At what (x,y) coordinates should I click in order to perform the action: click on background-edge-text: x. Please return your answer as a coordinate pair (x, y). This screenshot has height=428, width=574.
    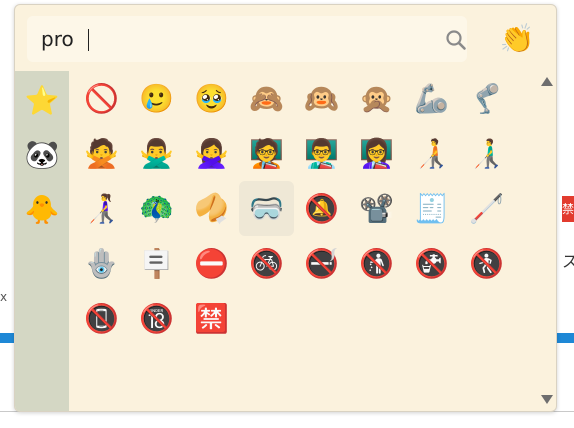
    Looking at the image, I should click on (4, 297).